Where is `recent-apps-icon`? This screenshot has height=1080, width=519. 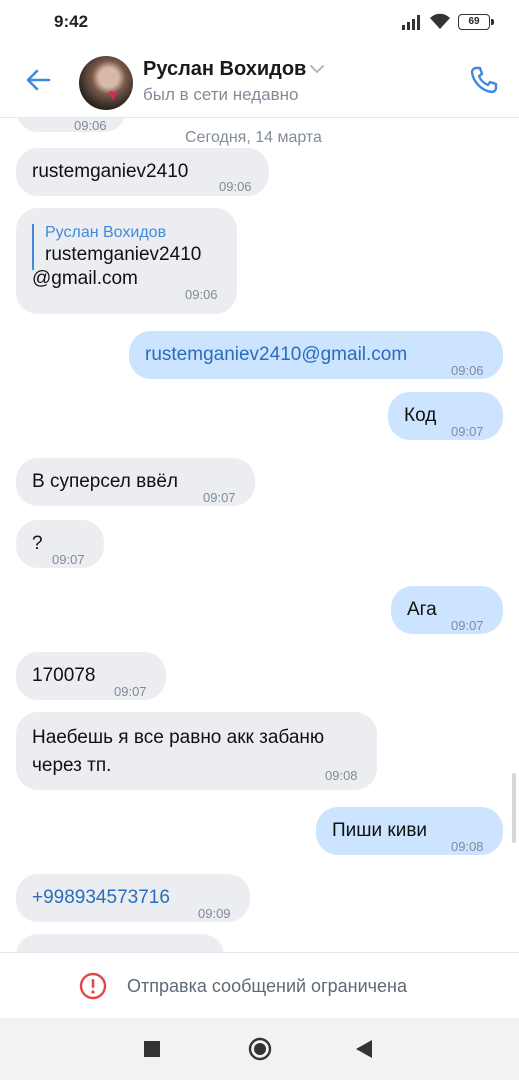 recent-apps-icon is located at coordinates (152, 1049).